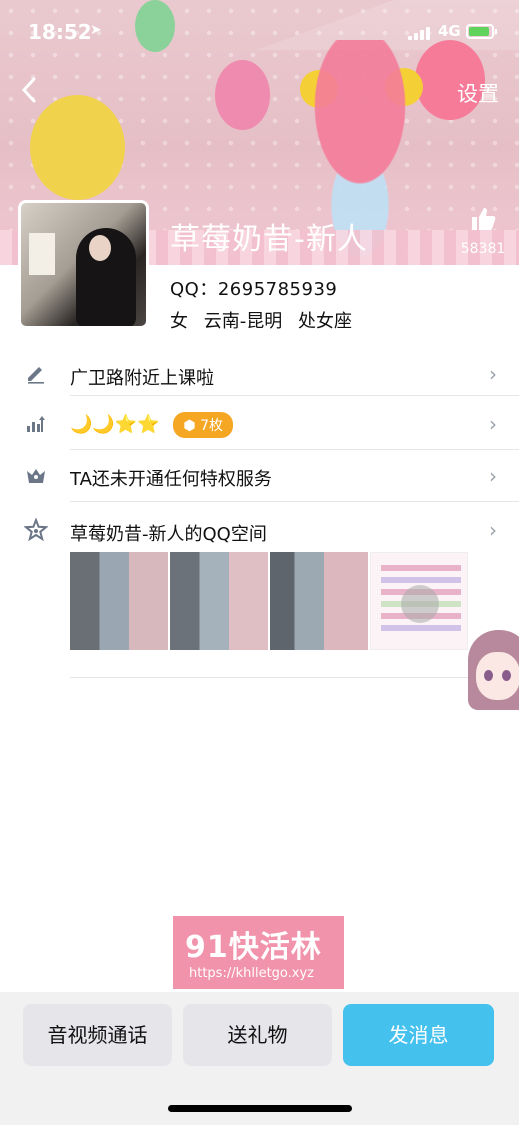  What do you see at coordinates (179, 321) in the screenshot?
I see `gender: 女` at bounding box center [179, 321].